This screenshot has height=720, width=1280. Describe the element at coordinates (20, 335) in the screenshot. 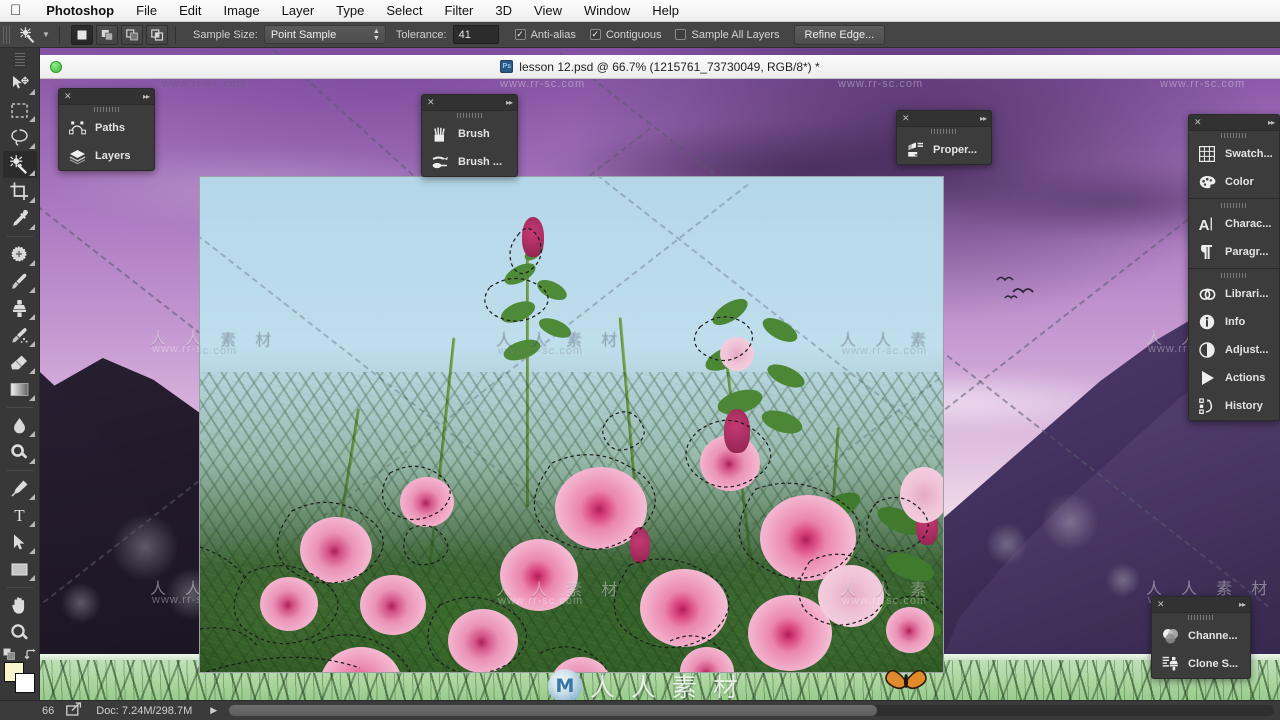

I see `history-brush-tool` at that location.